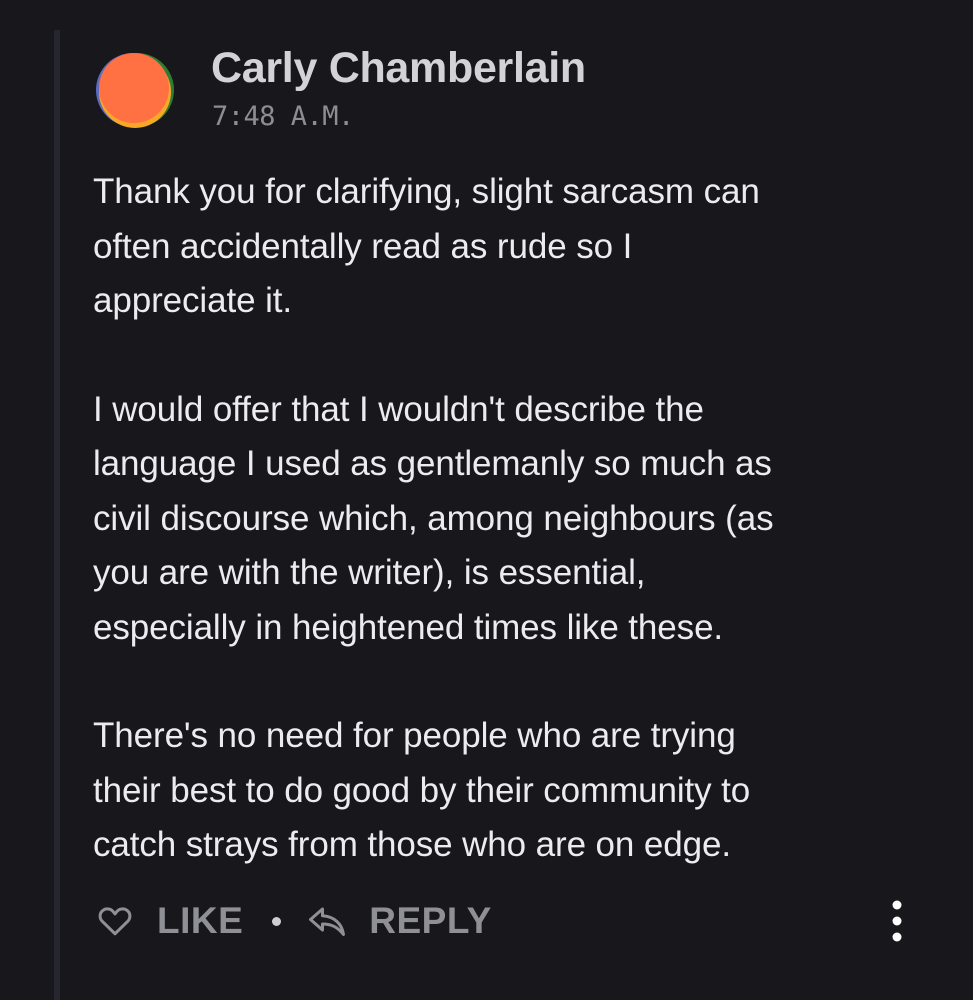  I want to click on comment-timestamp: 7:48 A.M., so click(283, 116).